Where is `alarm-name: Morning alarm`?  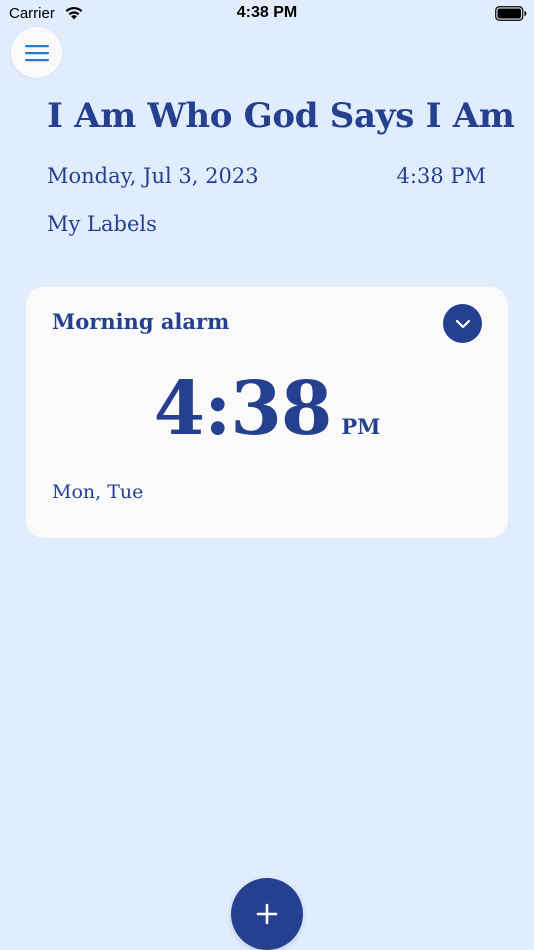 alarm-name: Morning alarm is located at coordinates (141, 321).